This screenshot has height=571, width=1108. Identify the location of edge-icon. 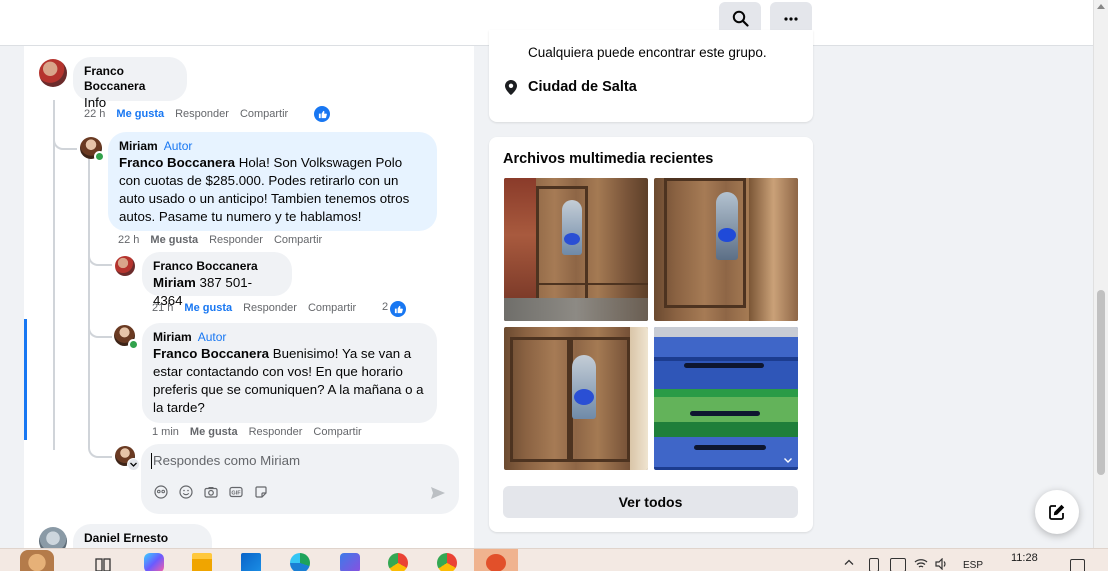
(300, 562).